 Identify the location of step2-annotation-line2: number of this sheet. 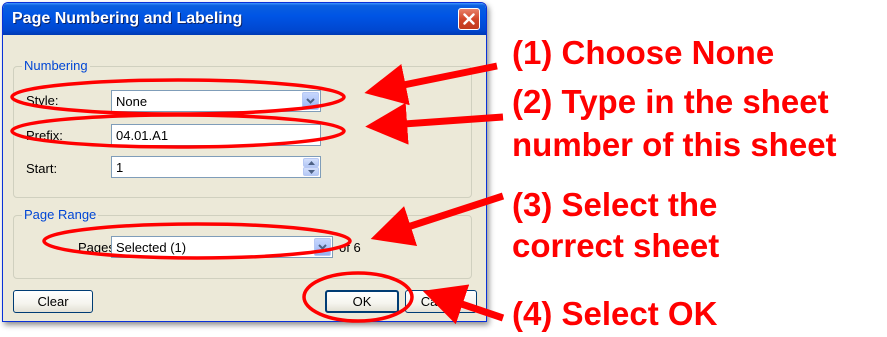
(674, 144).